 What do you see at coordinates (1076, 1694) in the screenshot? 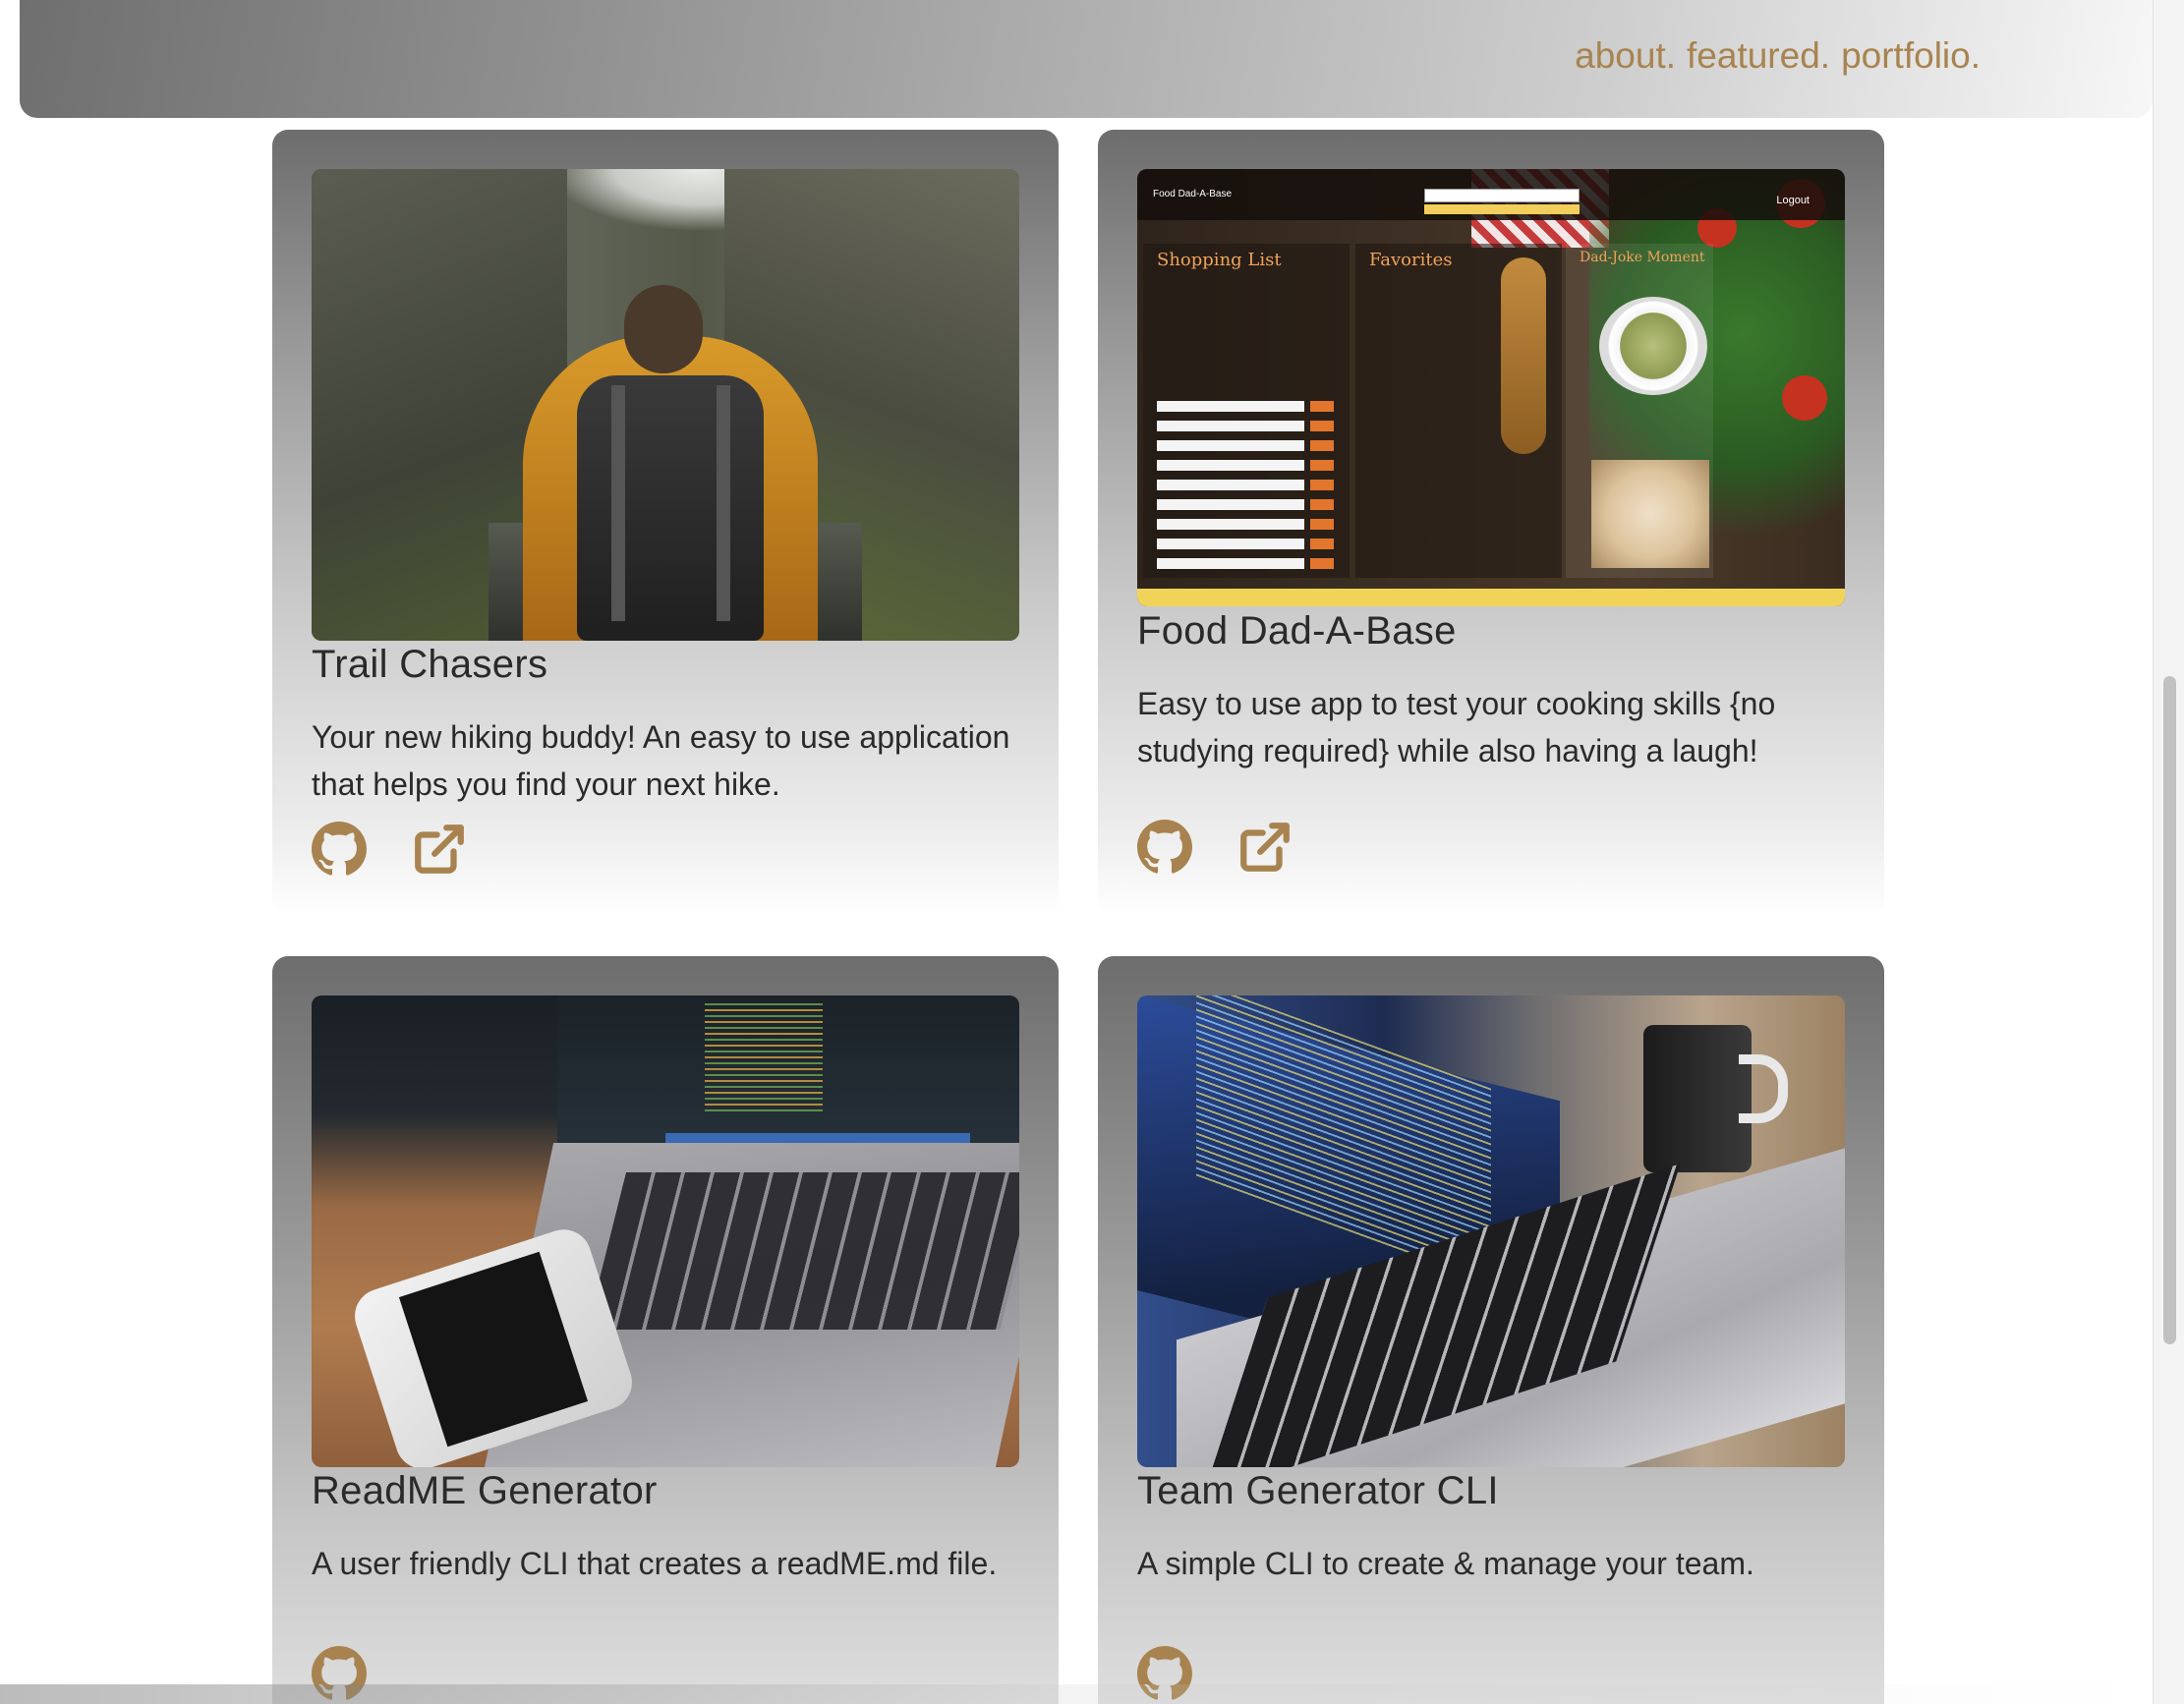
I see `window-bottom-shadow` at bounding box center [1076, 1694].